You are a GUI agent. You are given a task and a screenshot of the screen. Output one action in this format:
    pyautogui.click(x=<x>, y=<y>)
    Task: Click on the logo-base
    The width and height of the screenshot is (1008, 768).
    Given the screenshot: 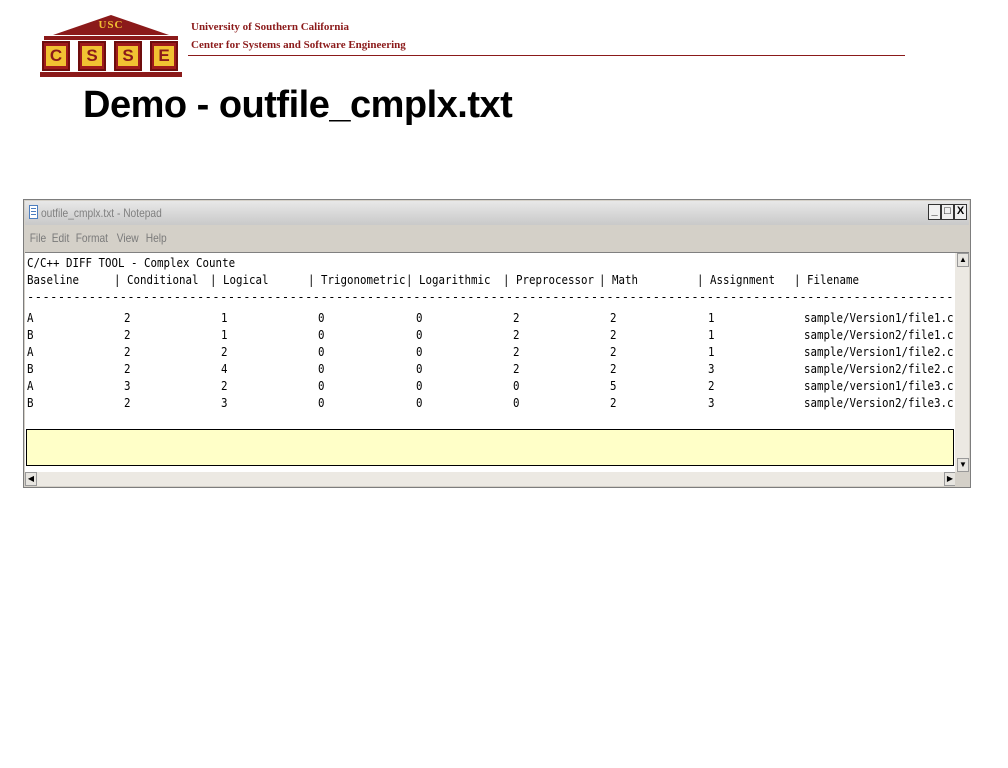 What is the action you would take?
    pyautogui.click(x=111, y=74)
    